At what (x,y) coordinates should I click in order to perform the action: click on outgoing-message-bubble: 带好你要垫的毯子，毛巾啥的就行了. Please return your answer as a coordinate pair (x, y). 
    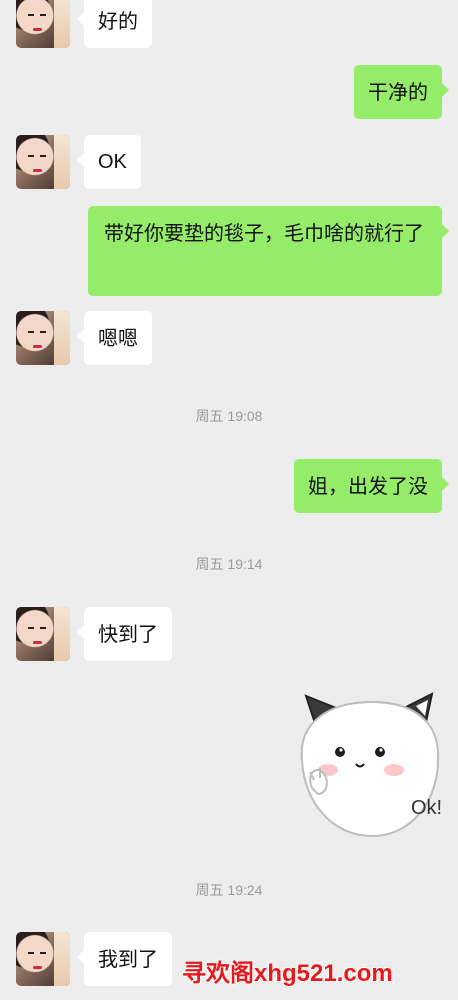
    Looking at the image, I should click on (268, 251).